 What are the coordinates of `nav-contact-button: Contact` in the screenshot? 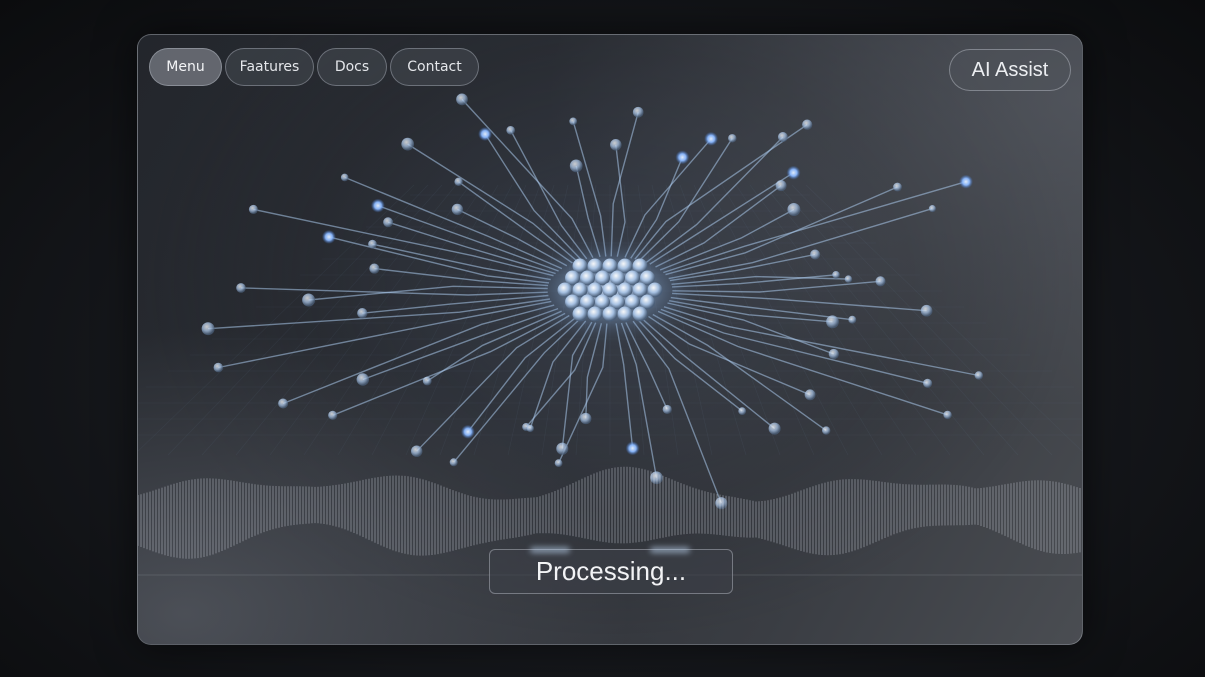 It's located at (434, 67).